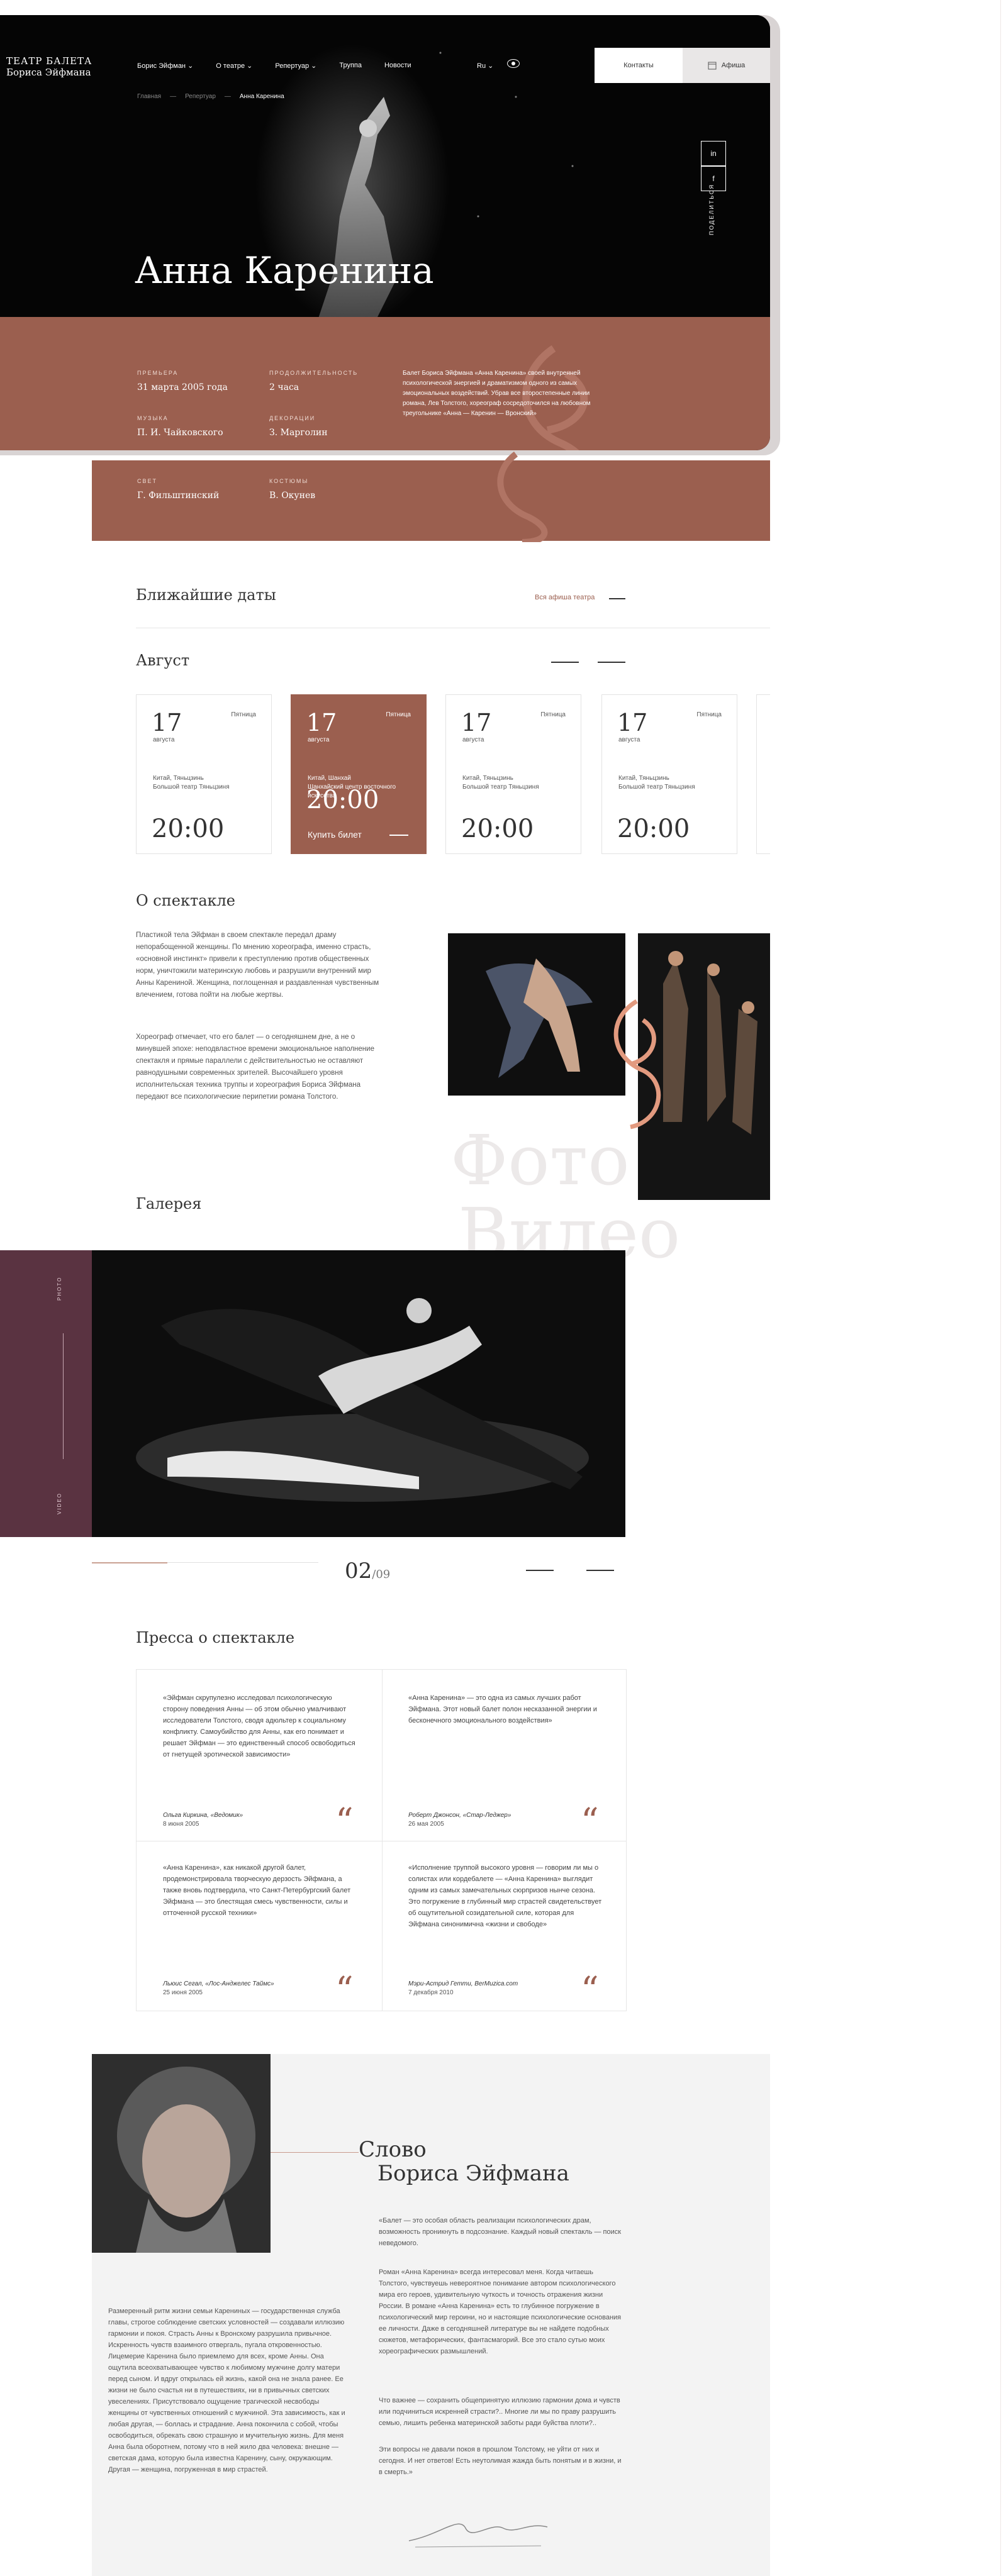 The width and height of the screenshot is (1006, 2576). I want to click on info-panel-lower: Свет Г. Фильштинский Костюмы В. Окунев, so click(431, 497).